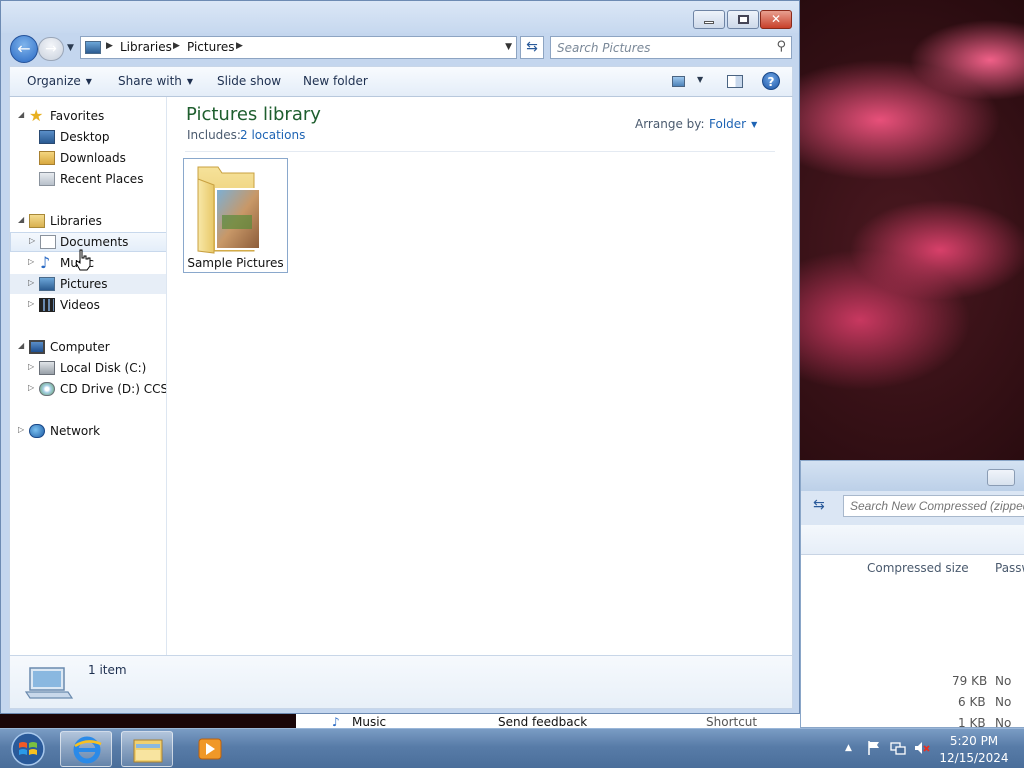  Describe the element at coordinates (88, 179) in the screenshot. I see `nav-item-recent-places: Recent Places` at that location.